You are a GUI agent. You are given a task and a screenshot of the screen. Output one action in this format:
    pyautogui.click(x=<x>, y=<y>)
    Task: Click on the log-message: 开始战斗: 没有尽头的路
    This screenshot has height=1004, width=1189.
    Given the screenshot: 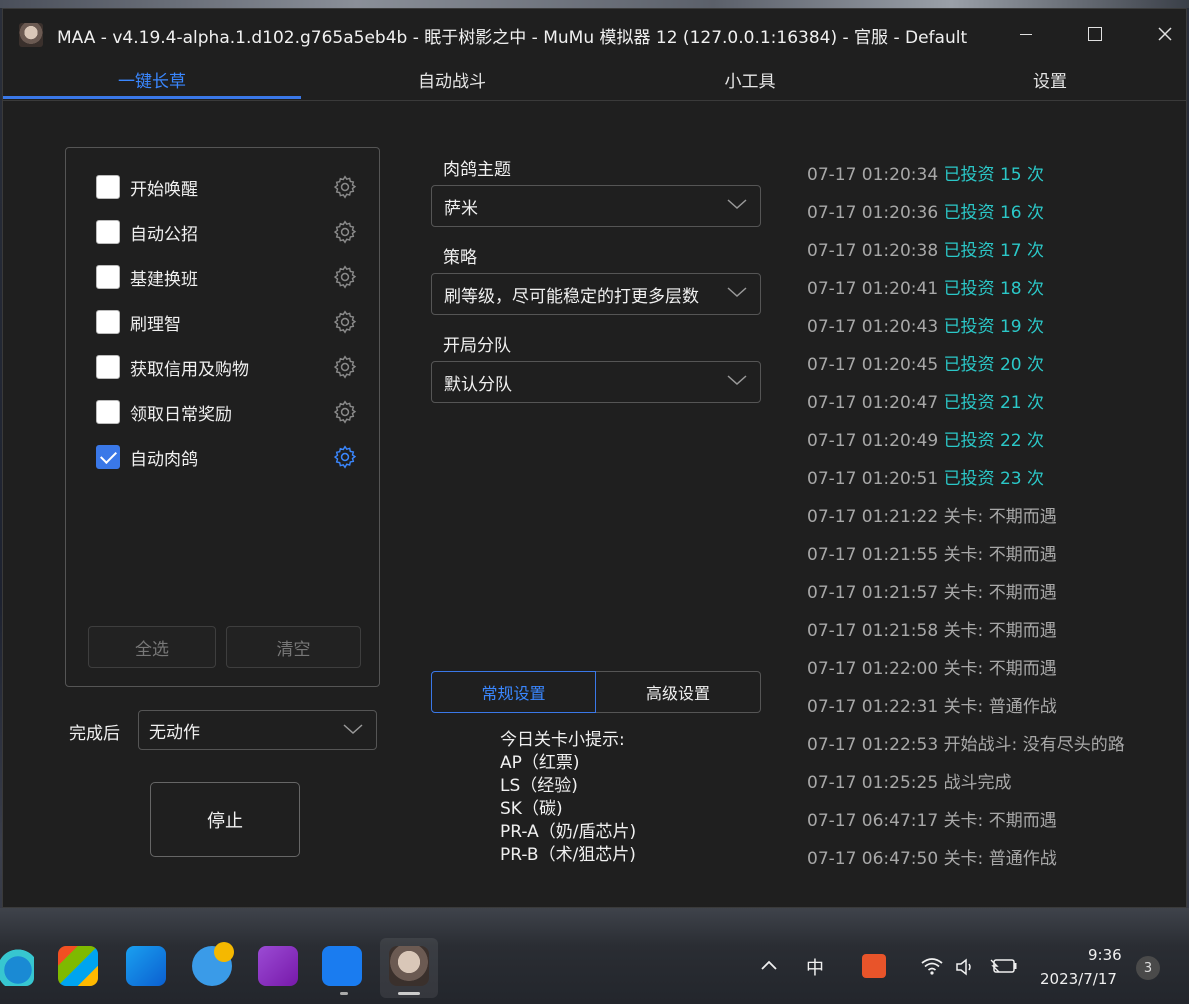 What is the action you would take?
    pyautogui.click(x=1034, y=745)
    